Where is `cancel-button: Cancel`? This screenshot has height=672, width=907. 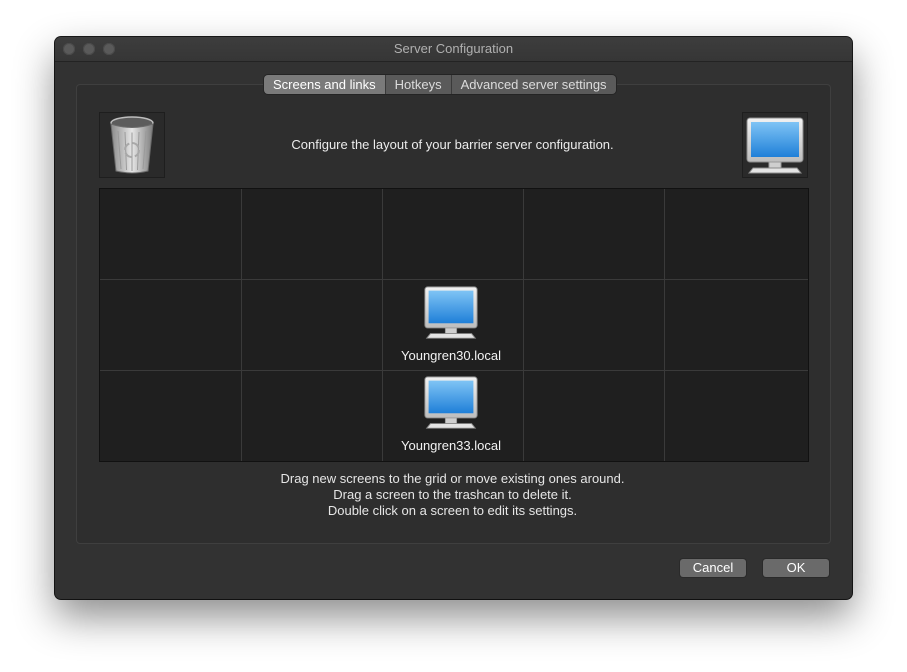
cancel-button: Cancel is located at coordinates (713, 568).